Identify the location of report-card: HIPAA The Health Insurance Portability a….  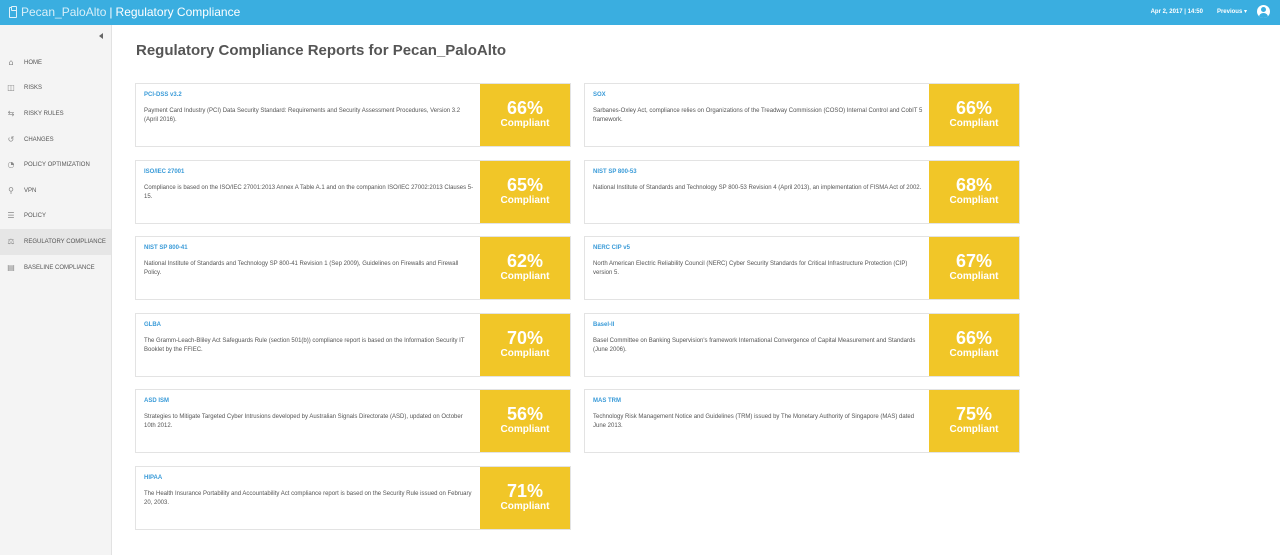
(353, 498).